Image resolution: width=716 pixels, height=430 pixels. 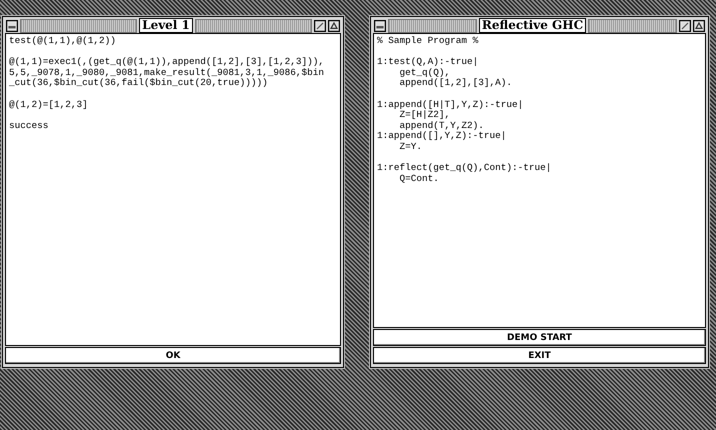 I want to click on button: OK, so click(x=173, y=355).